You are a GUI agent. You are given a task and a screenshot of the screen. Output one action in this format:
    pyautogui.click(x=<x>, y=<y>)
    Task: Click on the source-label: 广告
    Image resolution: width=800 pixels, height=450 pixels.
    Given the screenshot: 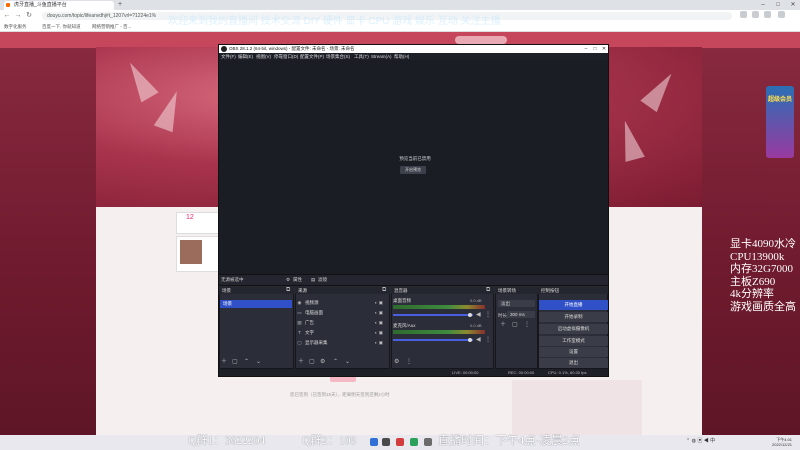 What is the action you would take?
    pyautogui.click(x=309, y=322)
    